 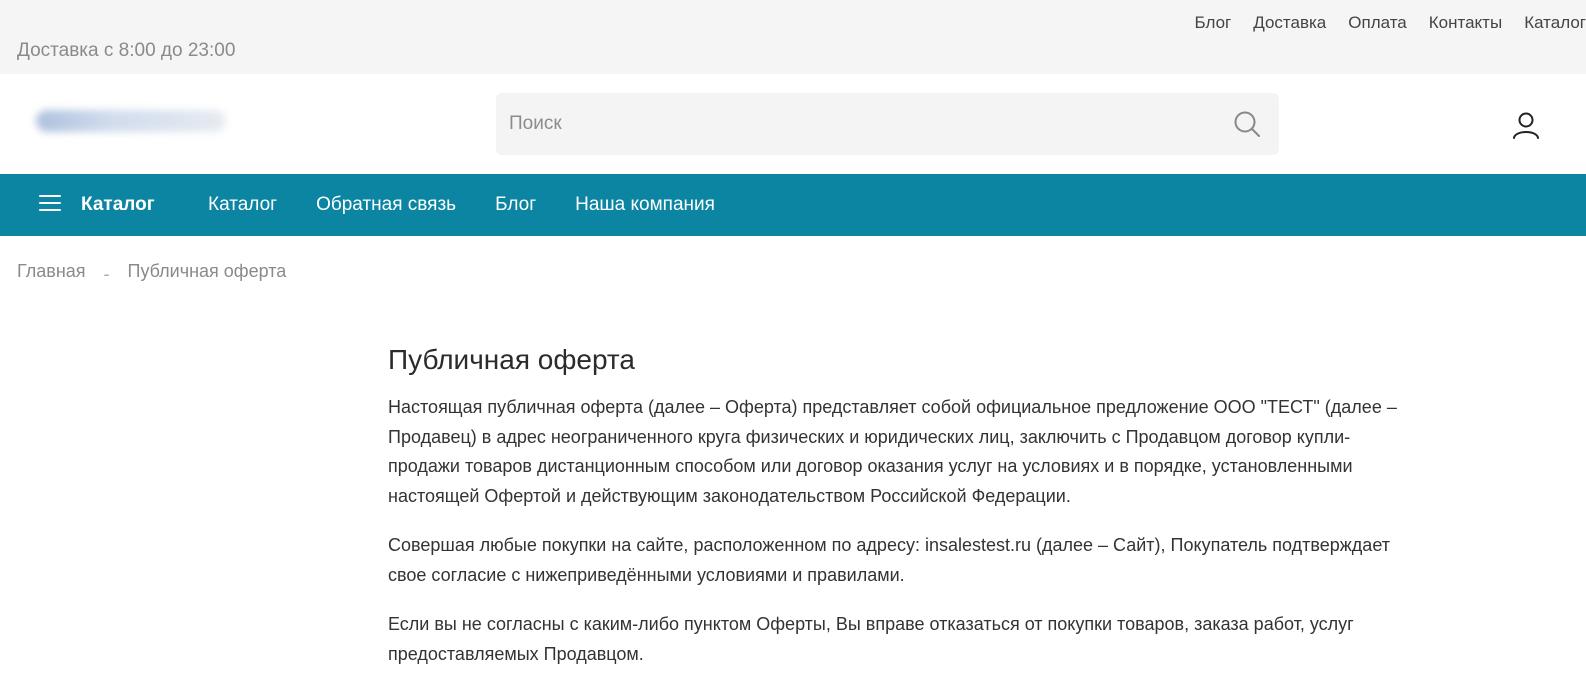 I want to click on page-title: Публичная оферта, so click(x=511, y=359).